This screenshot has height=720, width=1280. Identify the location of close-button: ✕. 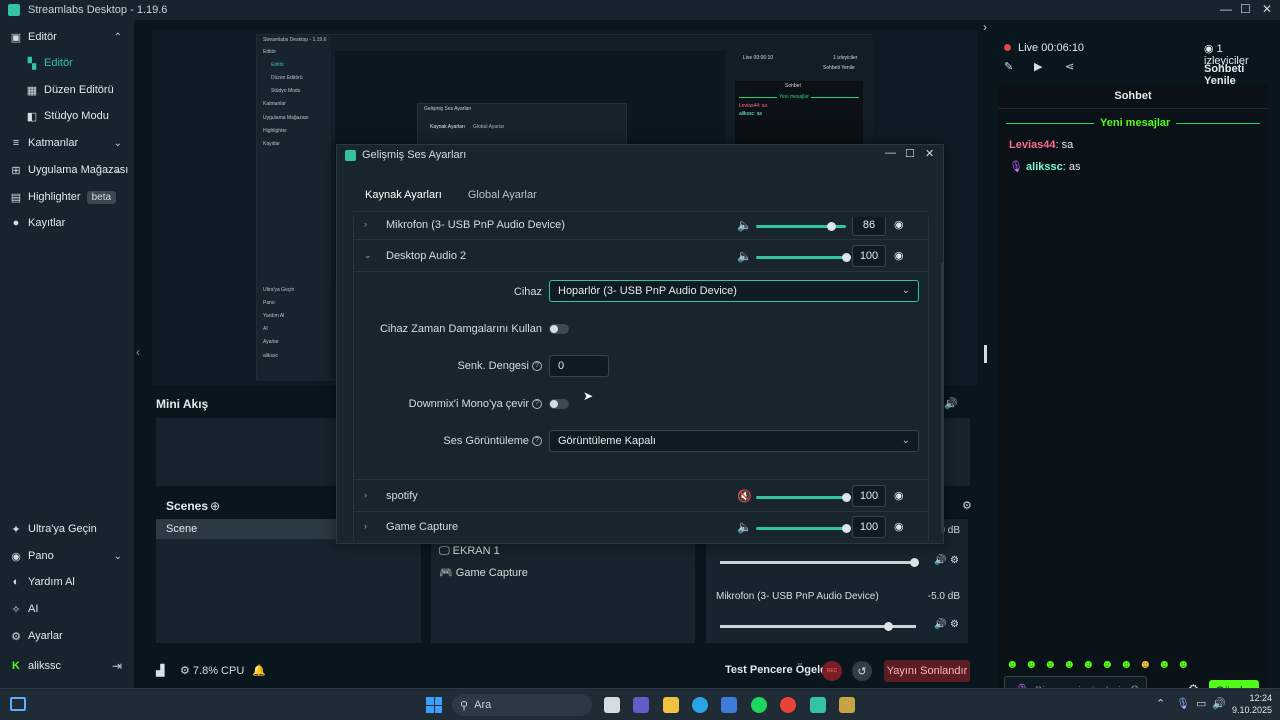
(1267, 9).